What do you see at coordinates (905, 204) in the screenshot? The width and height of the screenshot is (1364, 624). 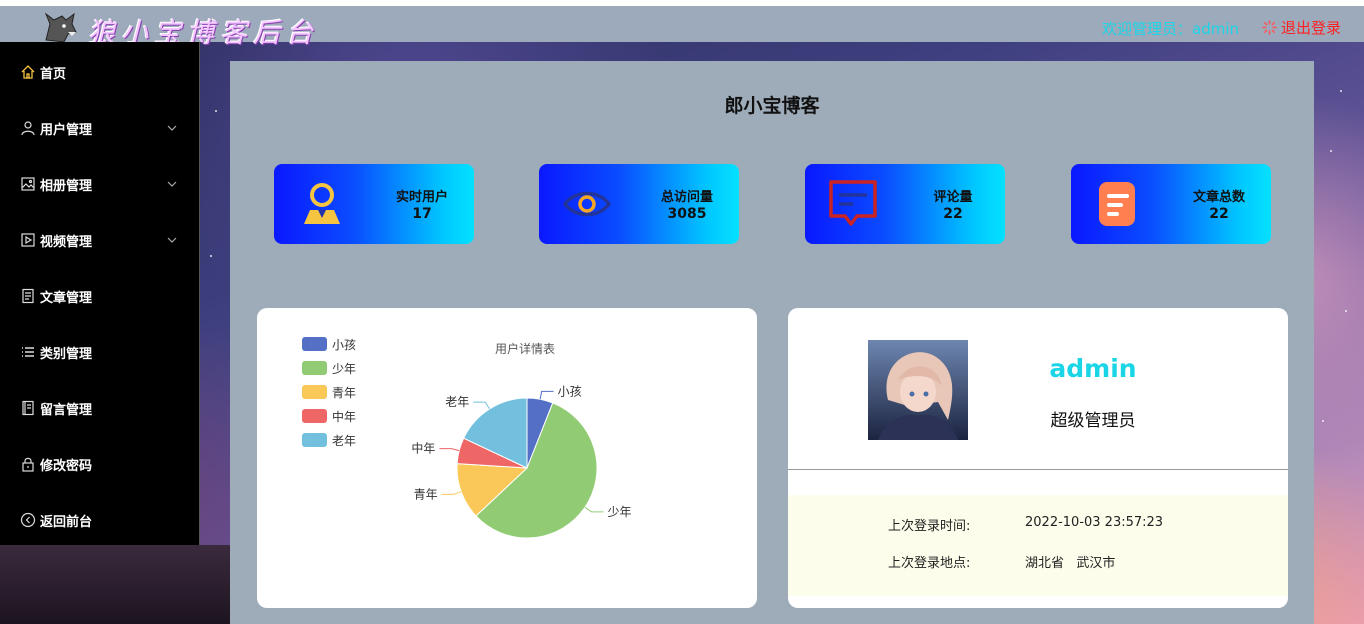 I see `stat-card-comments: 评论量 22` at bounding box center [905, 204].